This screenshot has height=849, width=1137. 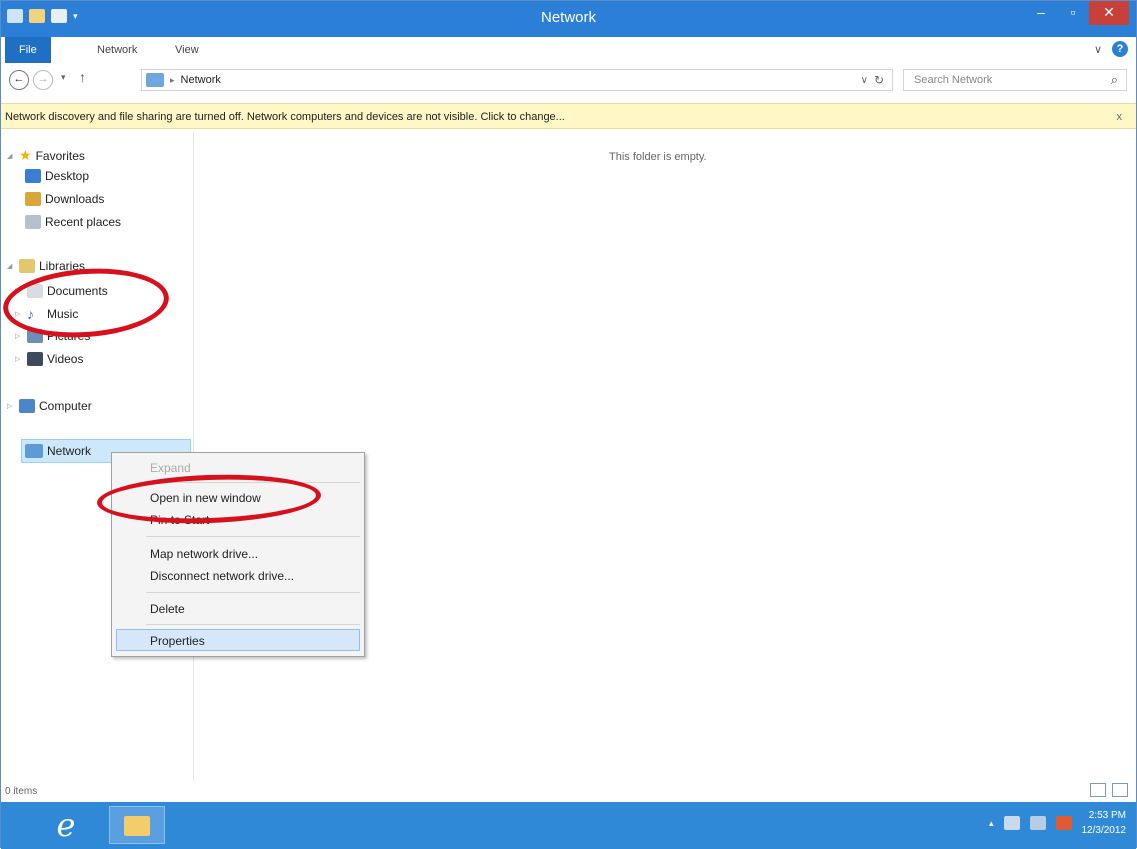 I want to click on help-icon: ?, so click(x=1120, y=49).